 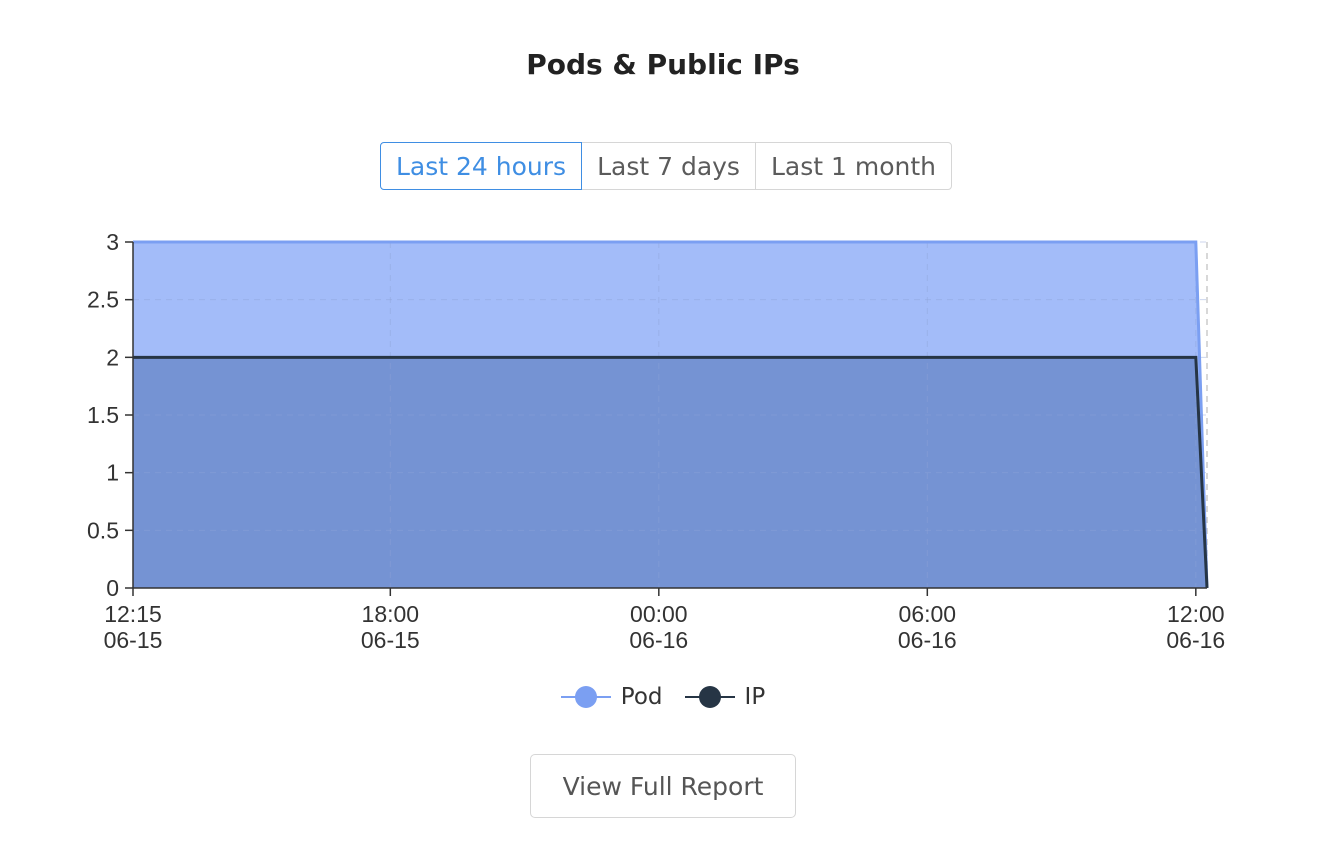 I want to click on y-tick-label: 3, so click(x=112, y=242).